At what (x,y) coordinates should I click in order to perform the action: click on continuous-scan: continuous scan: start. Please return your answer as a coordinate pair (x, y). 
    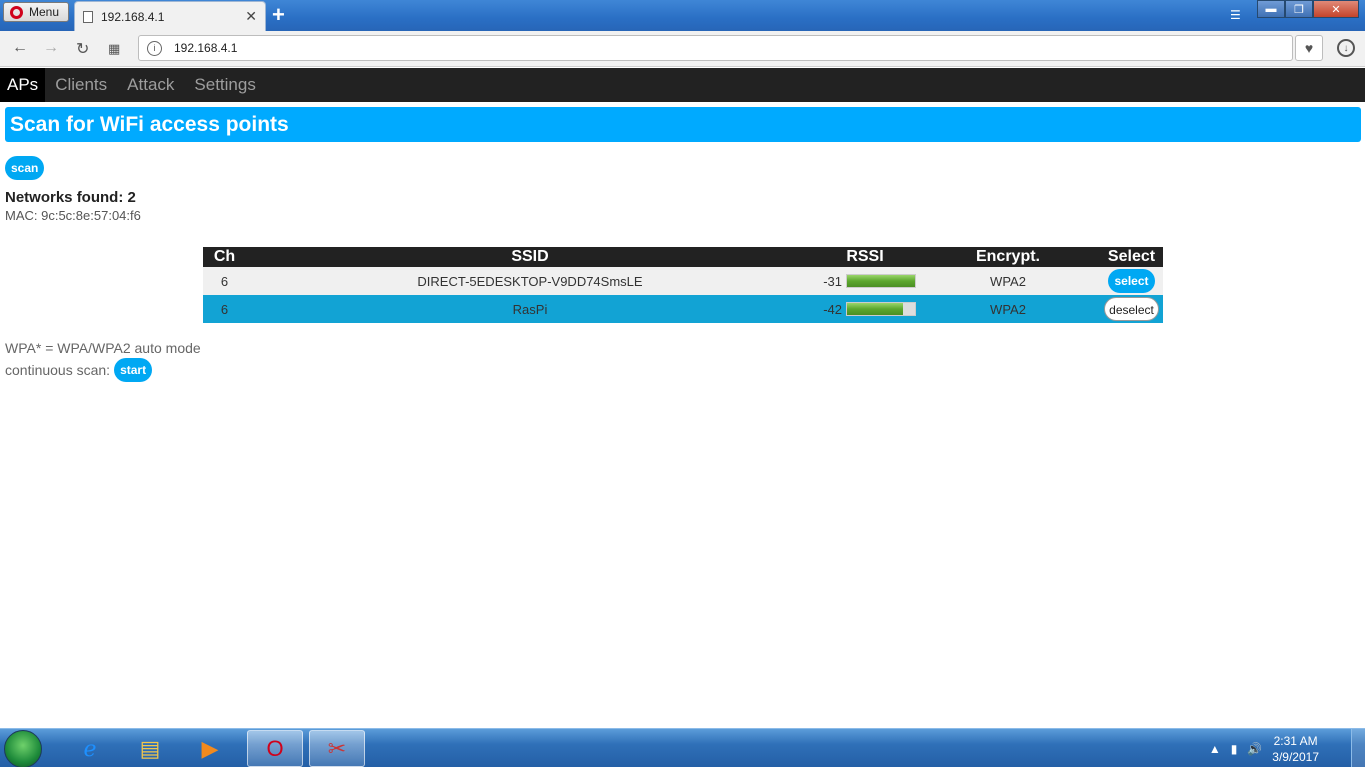
    Looking at the image, I should click on (79, 370).